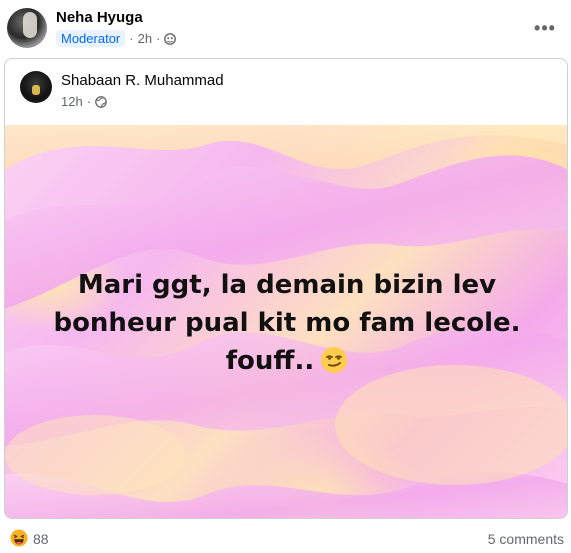 This screenshot has width=571, height=553. Describe the element at coordinates (41, 539) in the screenshot. I see `reaction-count: 88` at that location.